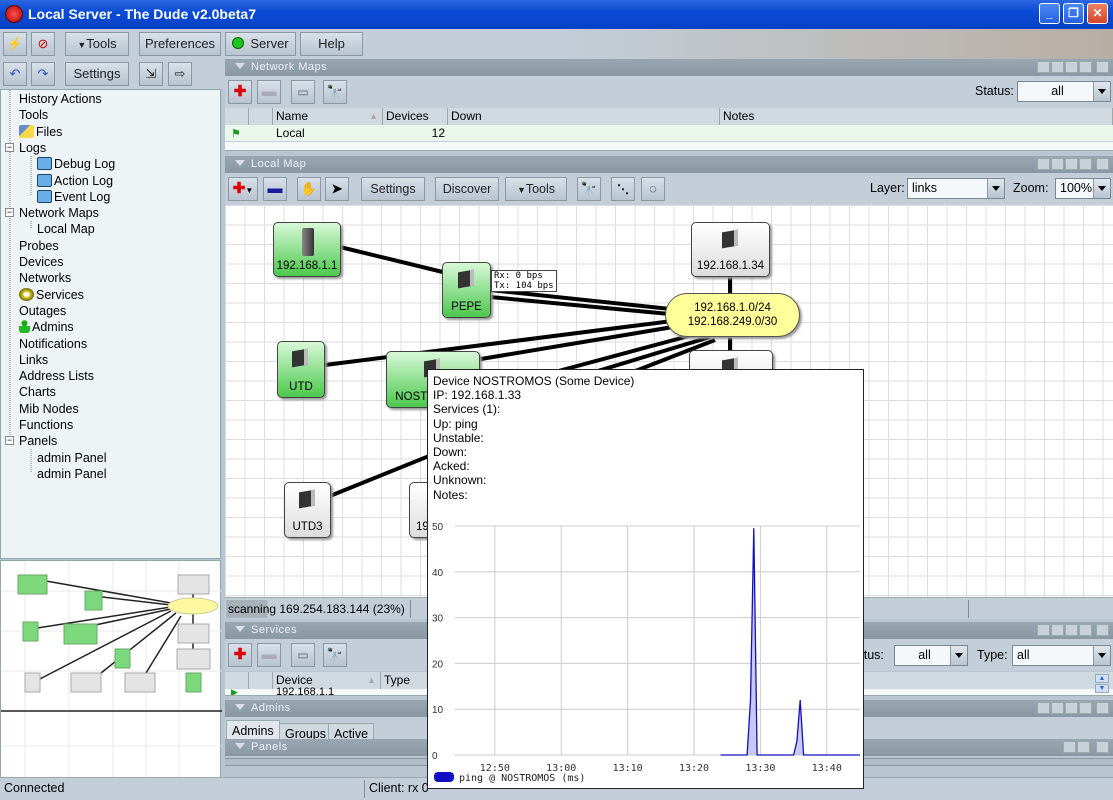 This screenshot has height=800, width=1113. I want to click on tree-item: Services, so click(51, 295).